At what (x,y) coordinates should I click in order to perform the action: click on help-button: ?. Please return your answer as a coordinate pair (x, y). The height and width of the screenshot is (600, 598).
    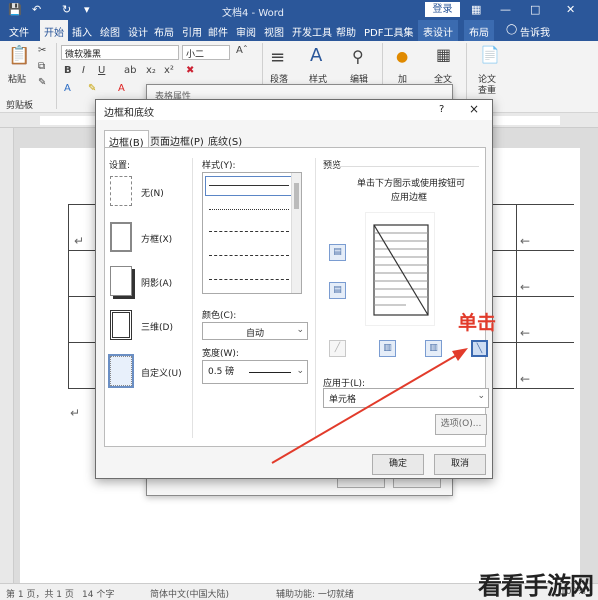
    Looking at the image, I should click on (441, 109).